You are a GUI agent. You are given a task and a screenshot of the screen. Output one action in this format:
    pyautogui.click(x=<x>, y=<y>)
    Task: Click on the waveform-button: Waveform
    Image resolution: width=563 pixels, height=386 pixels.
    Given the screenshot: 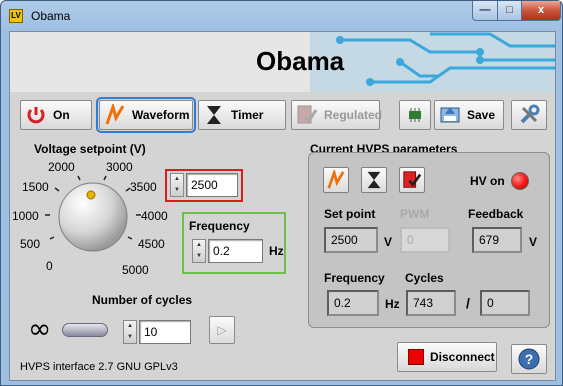 What is the action you would take?
    pyautogui.click(x=146, y=115)
    